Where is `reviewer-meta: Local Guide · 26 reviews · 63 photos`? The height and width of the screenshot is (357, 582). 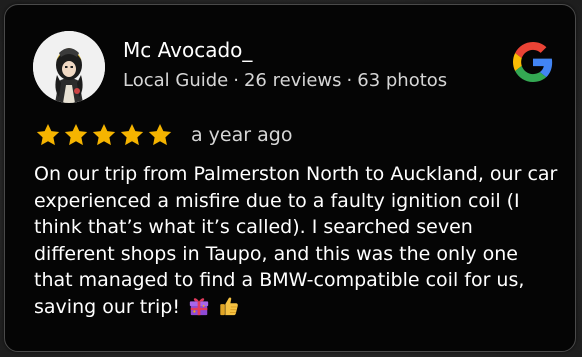 reviewer-meta: Local Guide · 26 reviews · 63 photos is located at coordinates (285, 80).